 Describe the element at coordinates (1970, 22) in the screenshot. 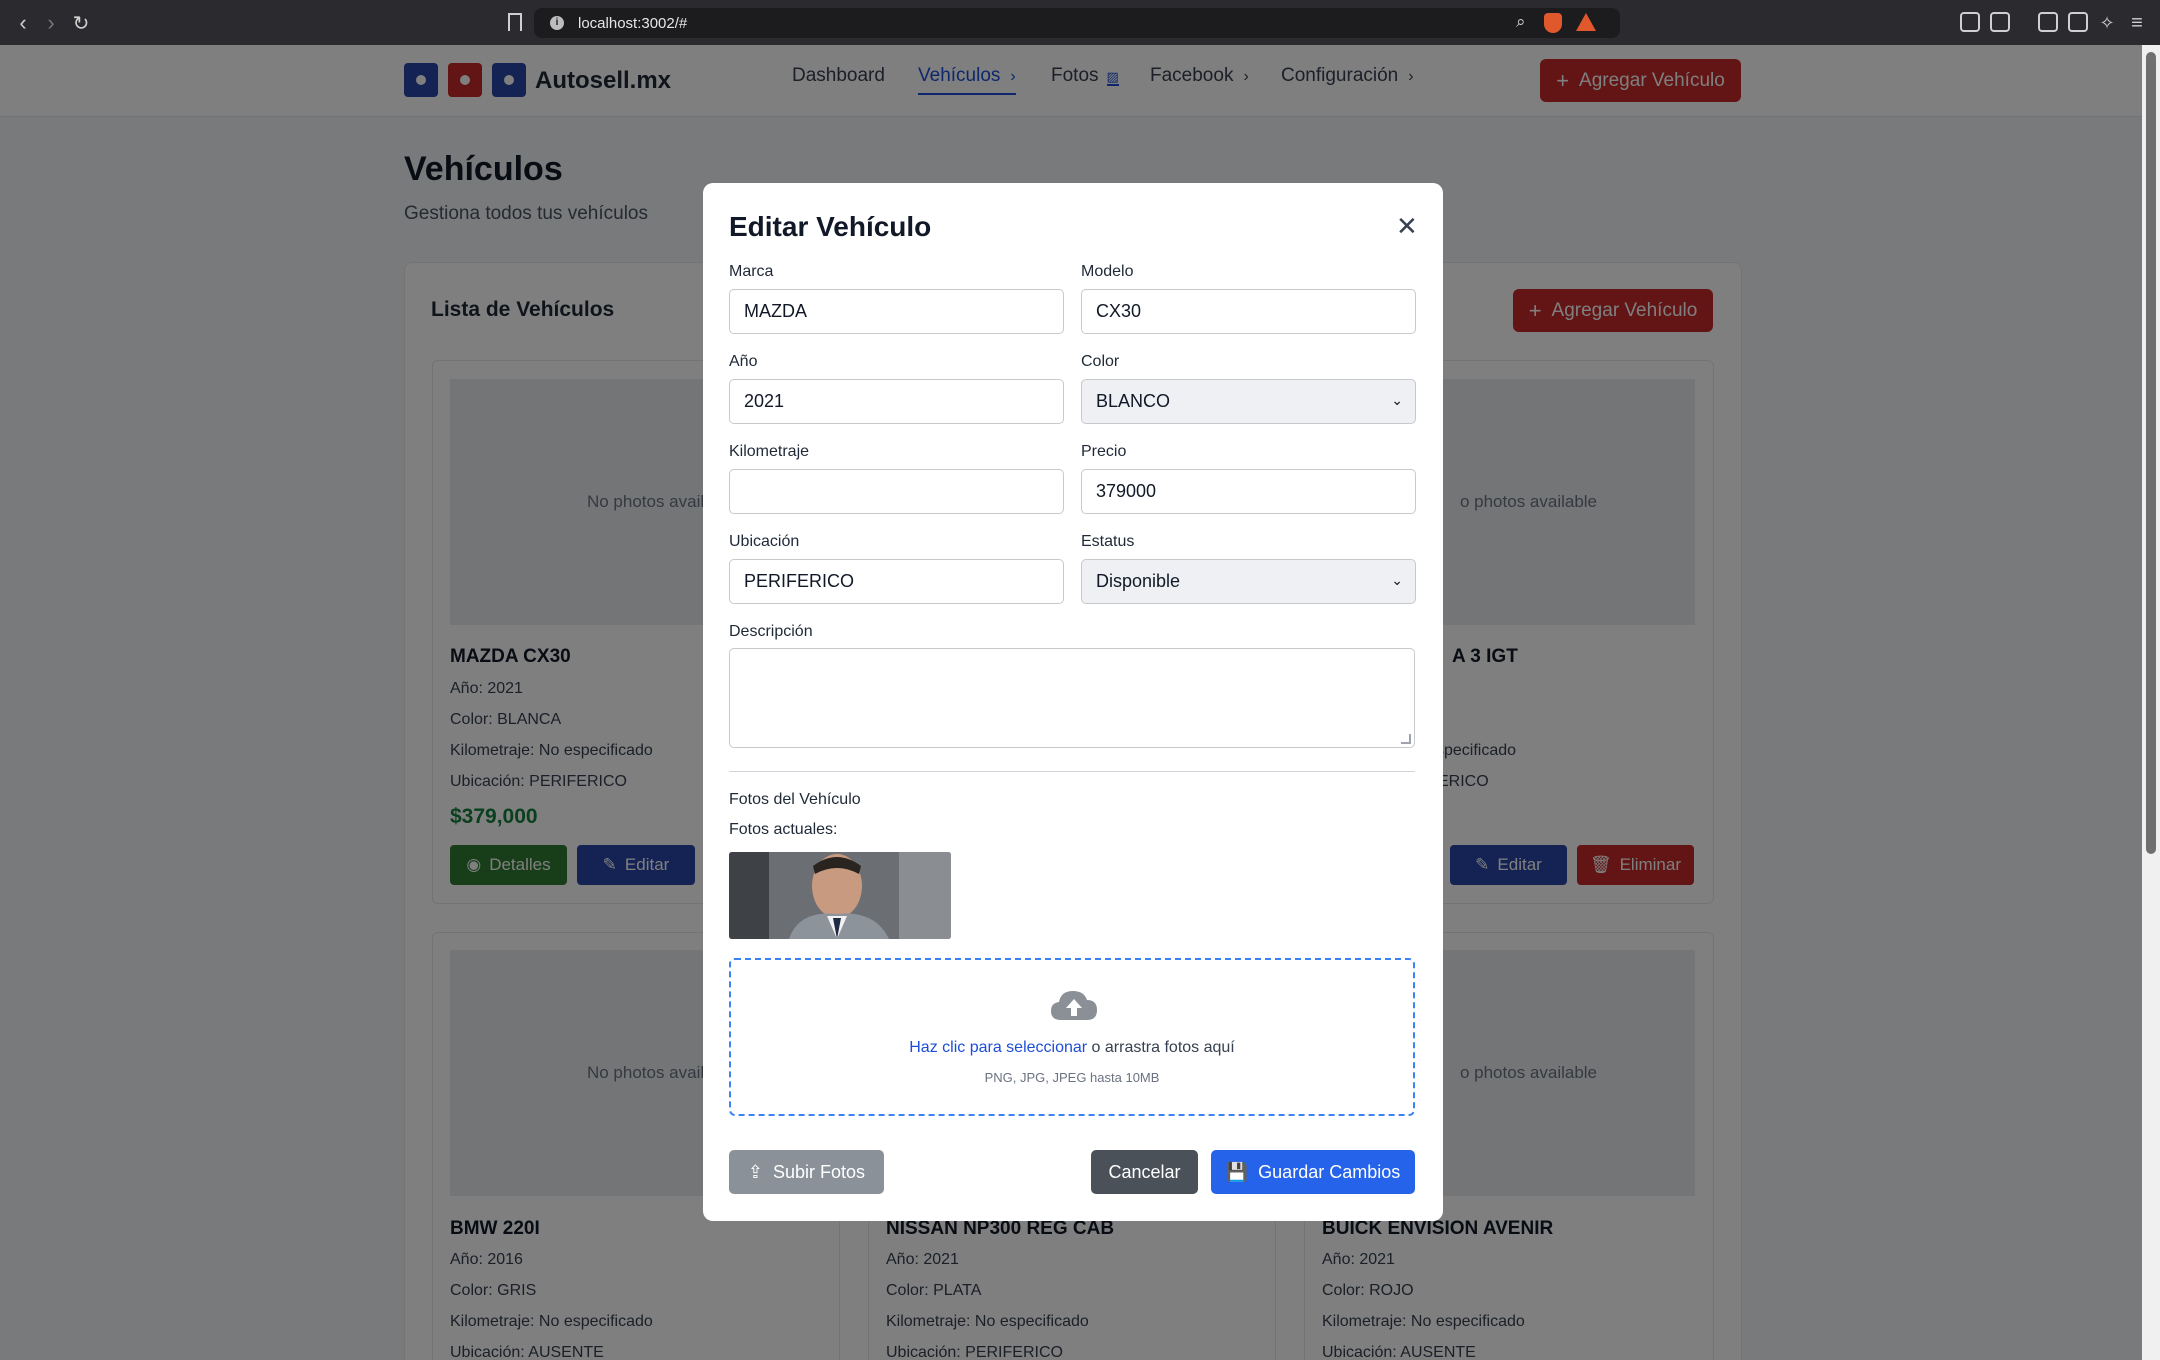

I see `extensions-icon` at that location.